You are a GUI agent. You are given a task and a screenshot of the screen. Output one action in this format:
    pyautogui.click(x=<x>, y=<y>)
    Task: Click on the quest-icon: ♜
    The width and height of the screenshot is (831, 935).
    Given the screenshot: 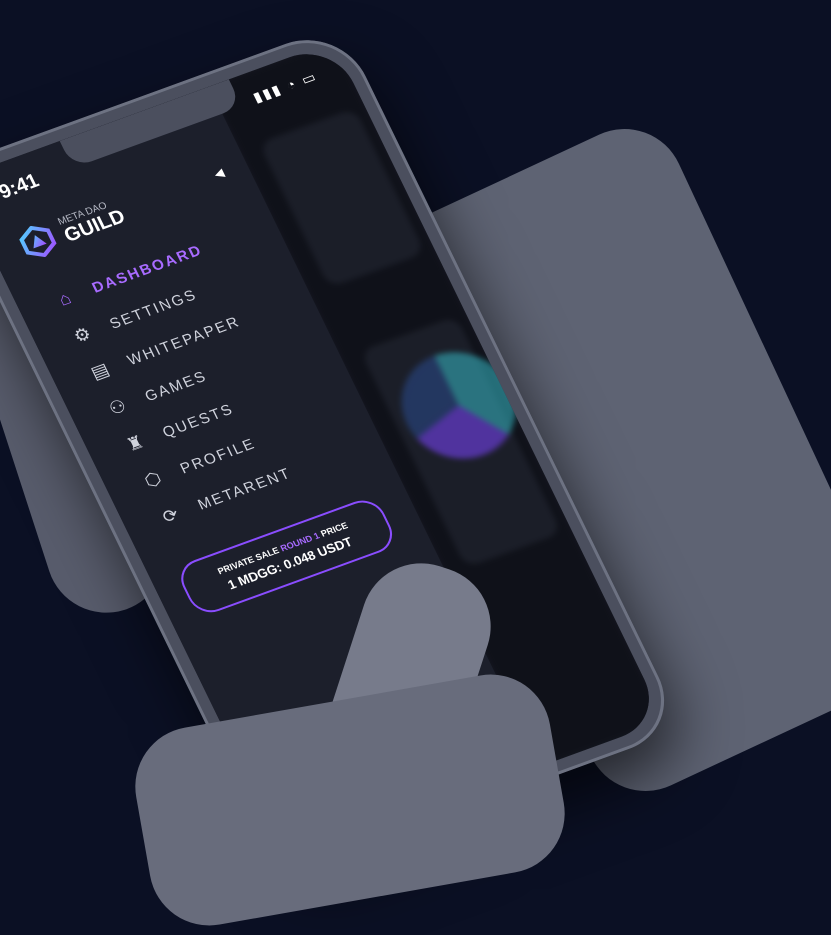 What is the action you would take?
    pyautogui.click(x=135, y=443)
    